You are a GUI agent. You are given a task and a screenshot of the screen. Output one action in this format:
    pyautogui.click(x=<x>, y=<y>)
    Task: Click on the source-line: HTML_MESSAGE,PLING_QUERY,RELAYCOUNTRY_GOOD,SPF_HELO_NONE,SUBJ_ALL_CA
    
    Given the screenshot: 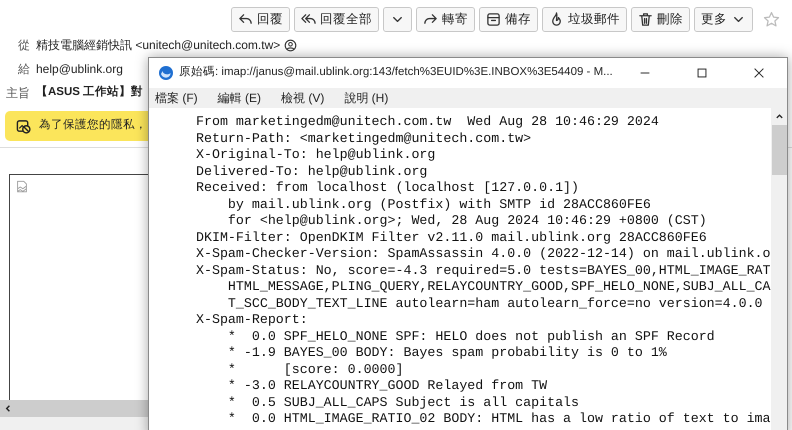 What is the action you would take?
    pyautogui.click(x=498, y=287)
    